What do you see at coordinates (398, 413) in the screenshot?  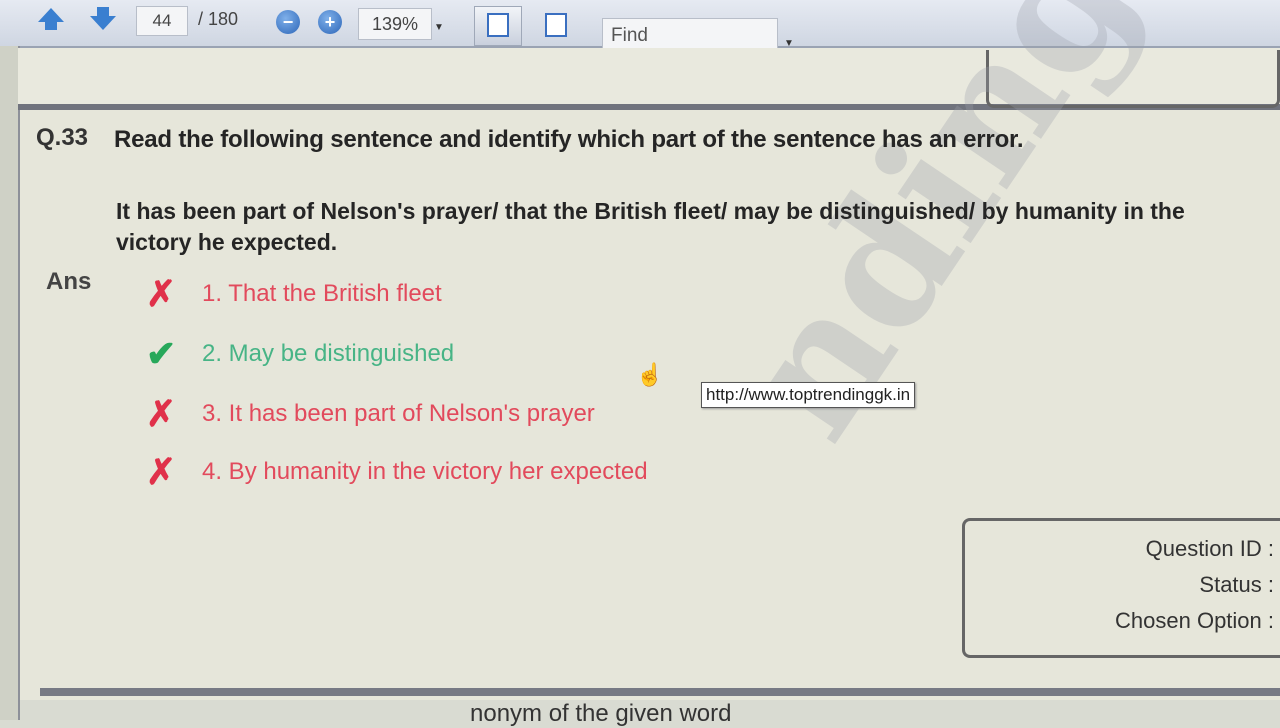 I see `option-text: 3. It has been part of Nelson's prayer` at bounding box center [398, 413].